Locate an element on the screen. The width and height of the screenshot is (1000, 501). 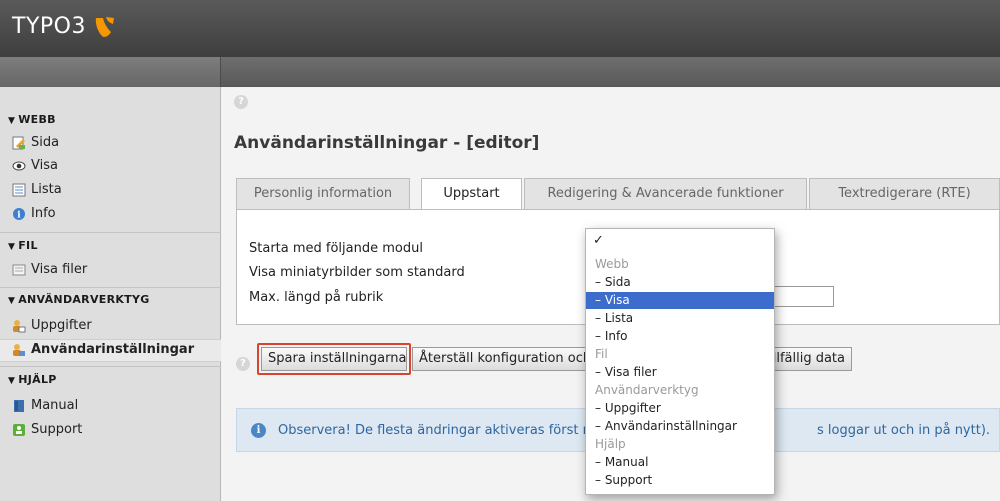
reset-config-label: Återställ konfiguration och is located at coordinates (505, 358).